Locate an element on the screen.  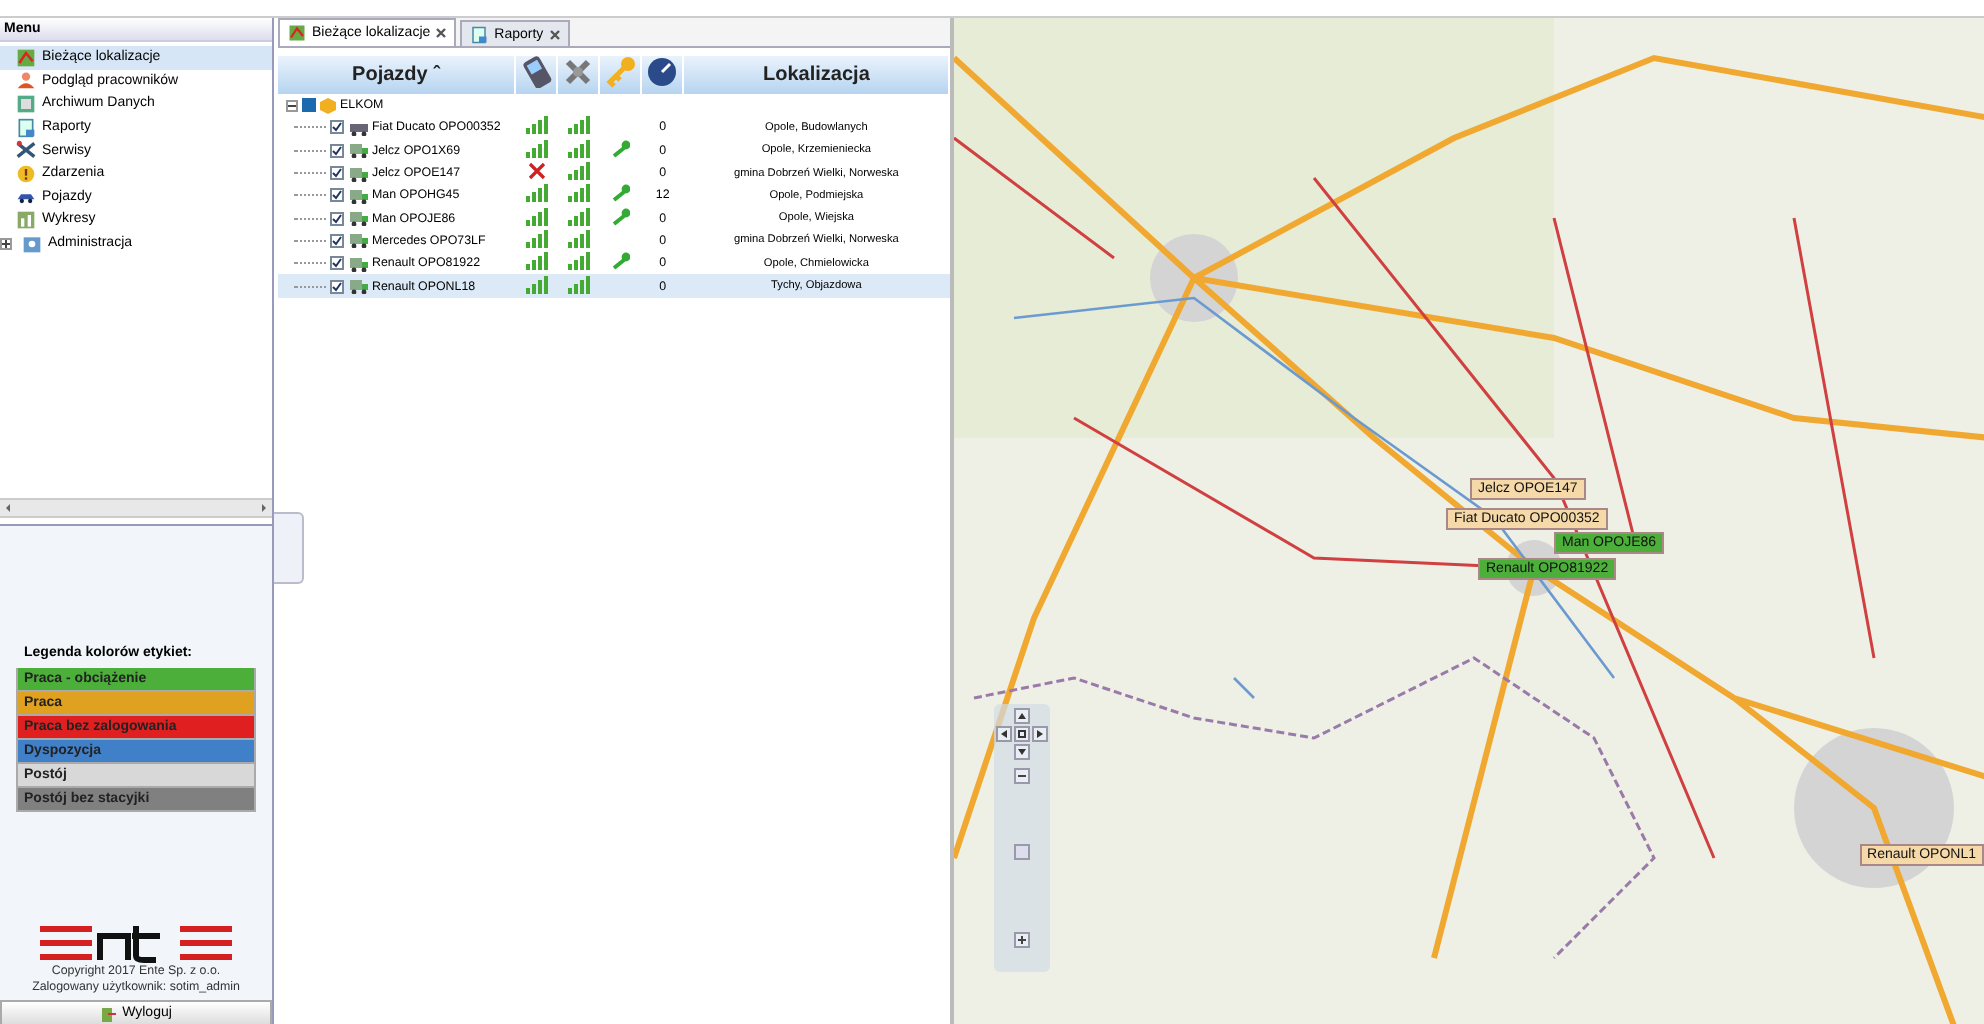
key-icon is located at coordinates (620, 72).